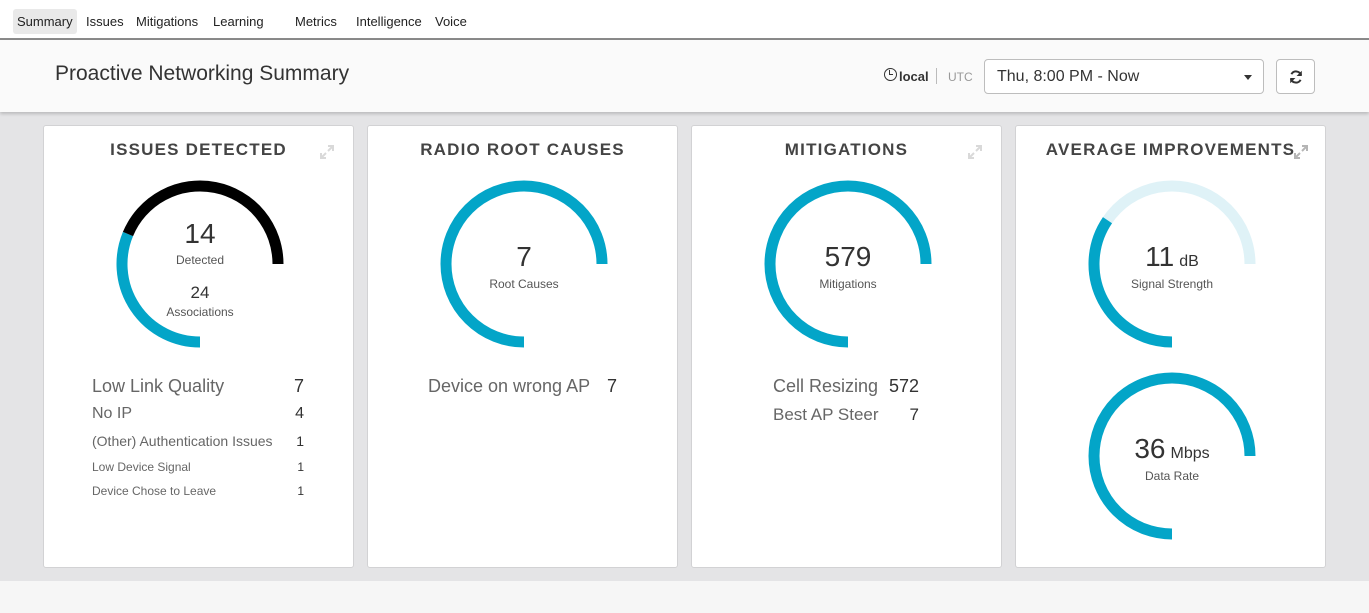  What do you see at coordinates (1172, 448) in the screenshot?
I see `data-rate-value: 36 Mbps` at bounding box center [1172, 448].